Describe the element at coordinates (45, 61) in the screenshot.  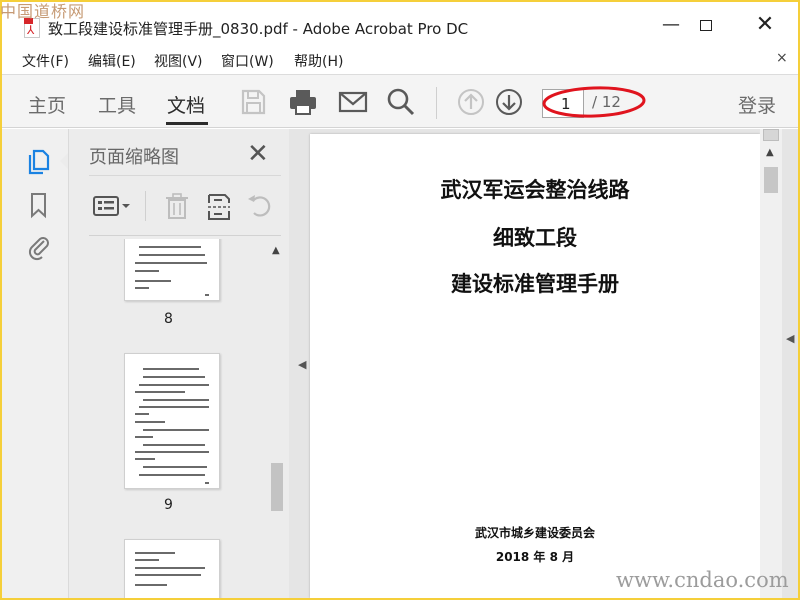
I see `menu-file: 文件(F)` at that location.